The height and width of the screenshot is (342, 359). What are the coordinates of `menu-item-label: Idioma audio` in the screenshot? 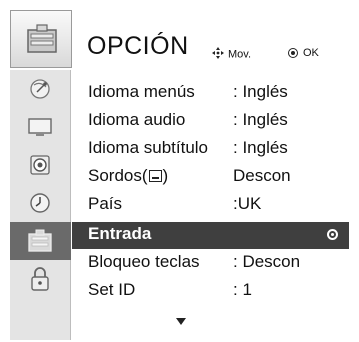 It's located at (137, 119).